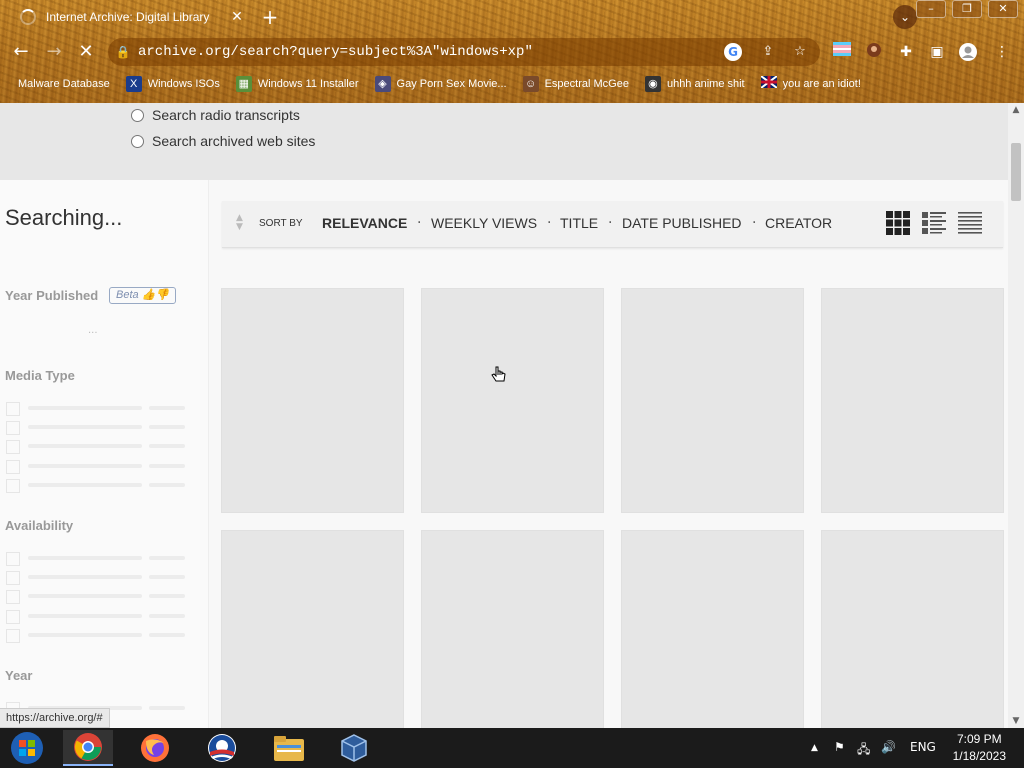 The image size is (1024, 768). I want to click on menu-kebab-icon: ⋮, so click(1002, 52).